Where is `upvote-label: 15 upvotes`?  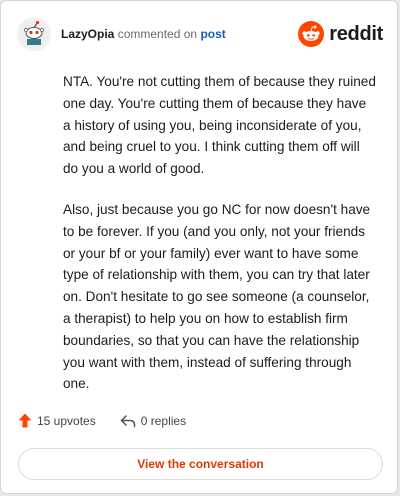
upvote-label: 15 upvotes is located at coordinates (66, 420).